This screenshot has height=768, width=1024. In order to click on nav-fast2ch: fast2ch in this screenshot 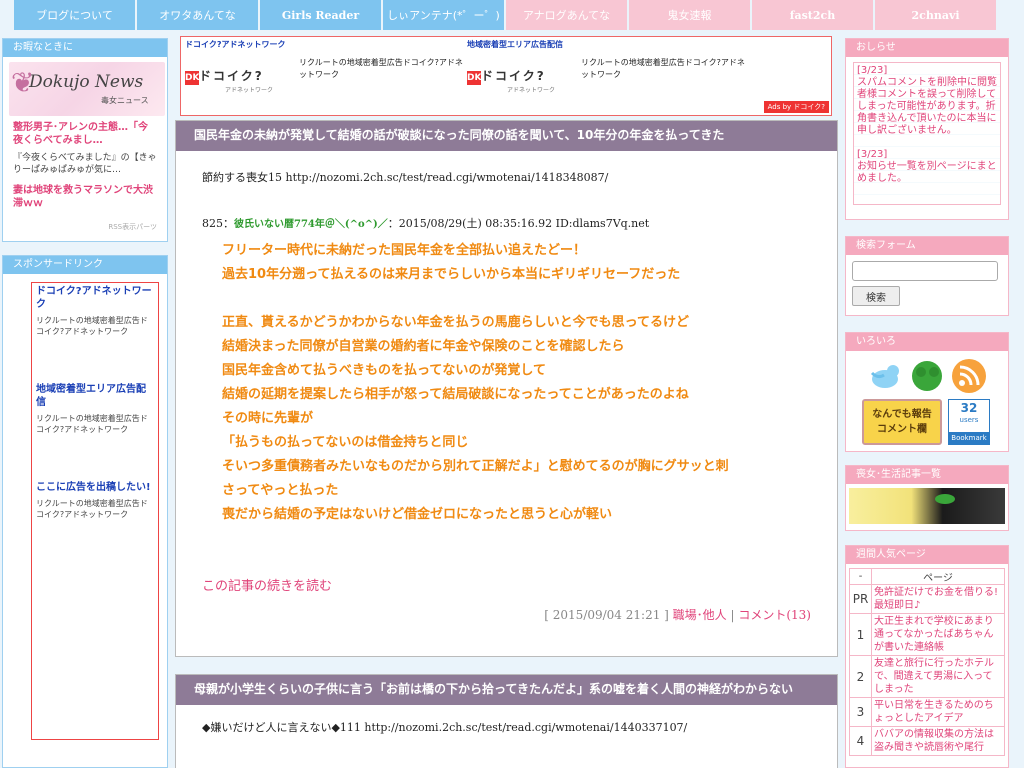, I will do `click(813, 15)`.